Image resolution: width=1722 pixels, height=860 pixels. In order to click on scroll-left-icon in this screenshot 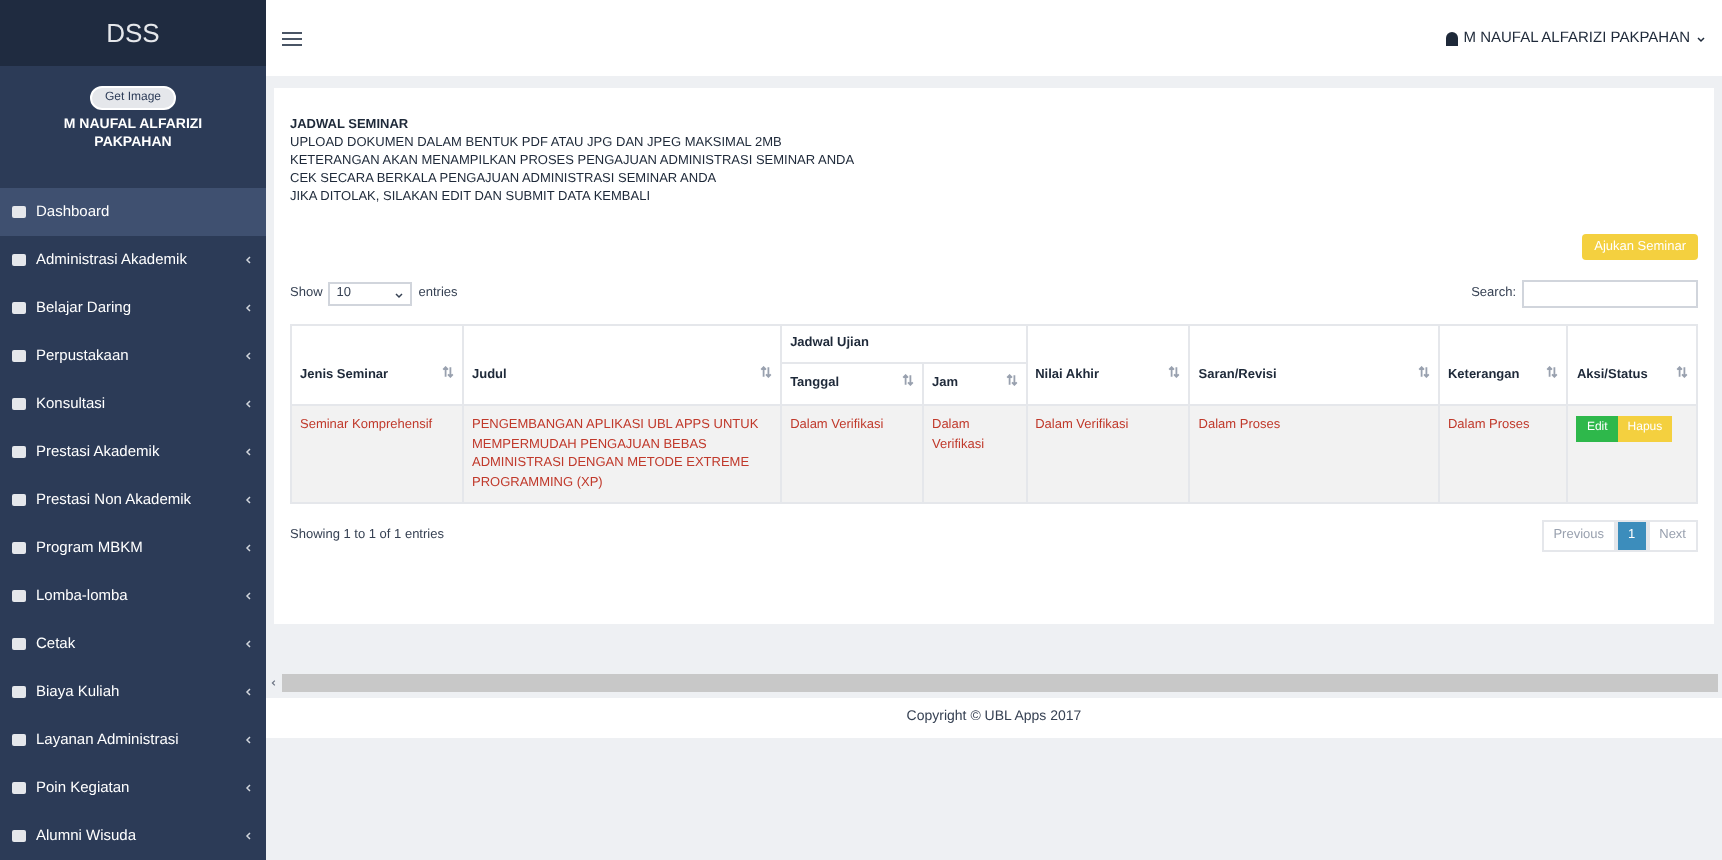, I will do `click(274, 682)`.